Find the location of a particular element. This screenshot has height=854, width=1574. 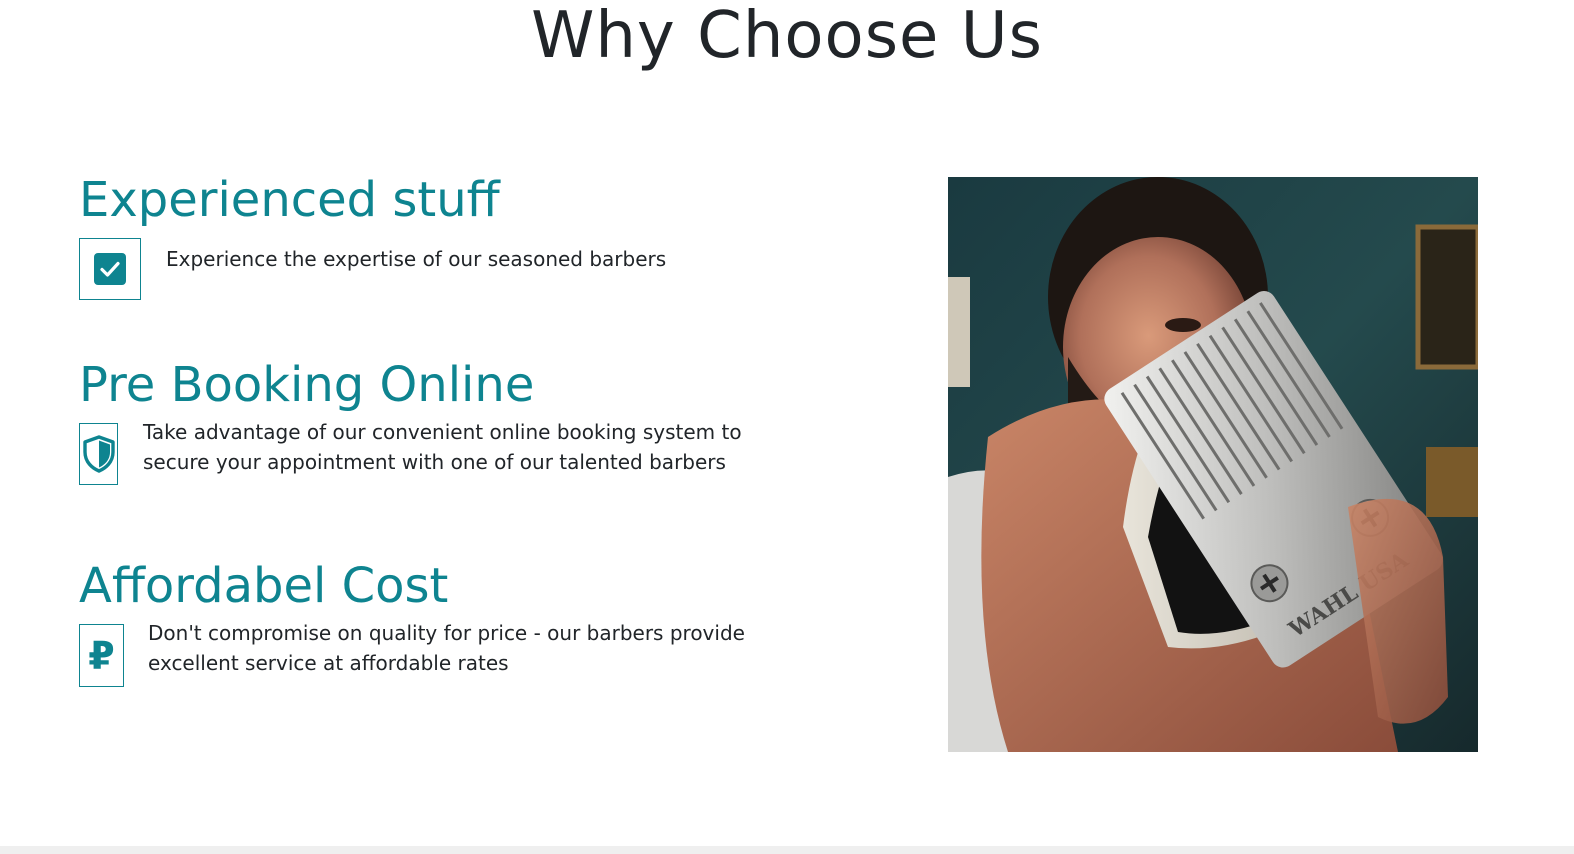

check-square-icon is located at coordinates (110, 269).